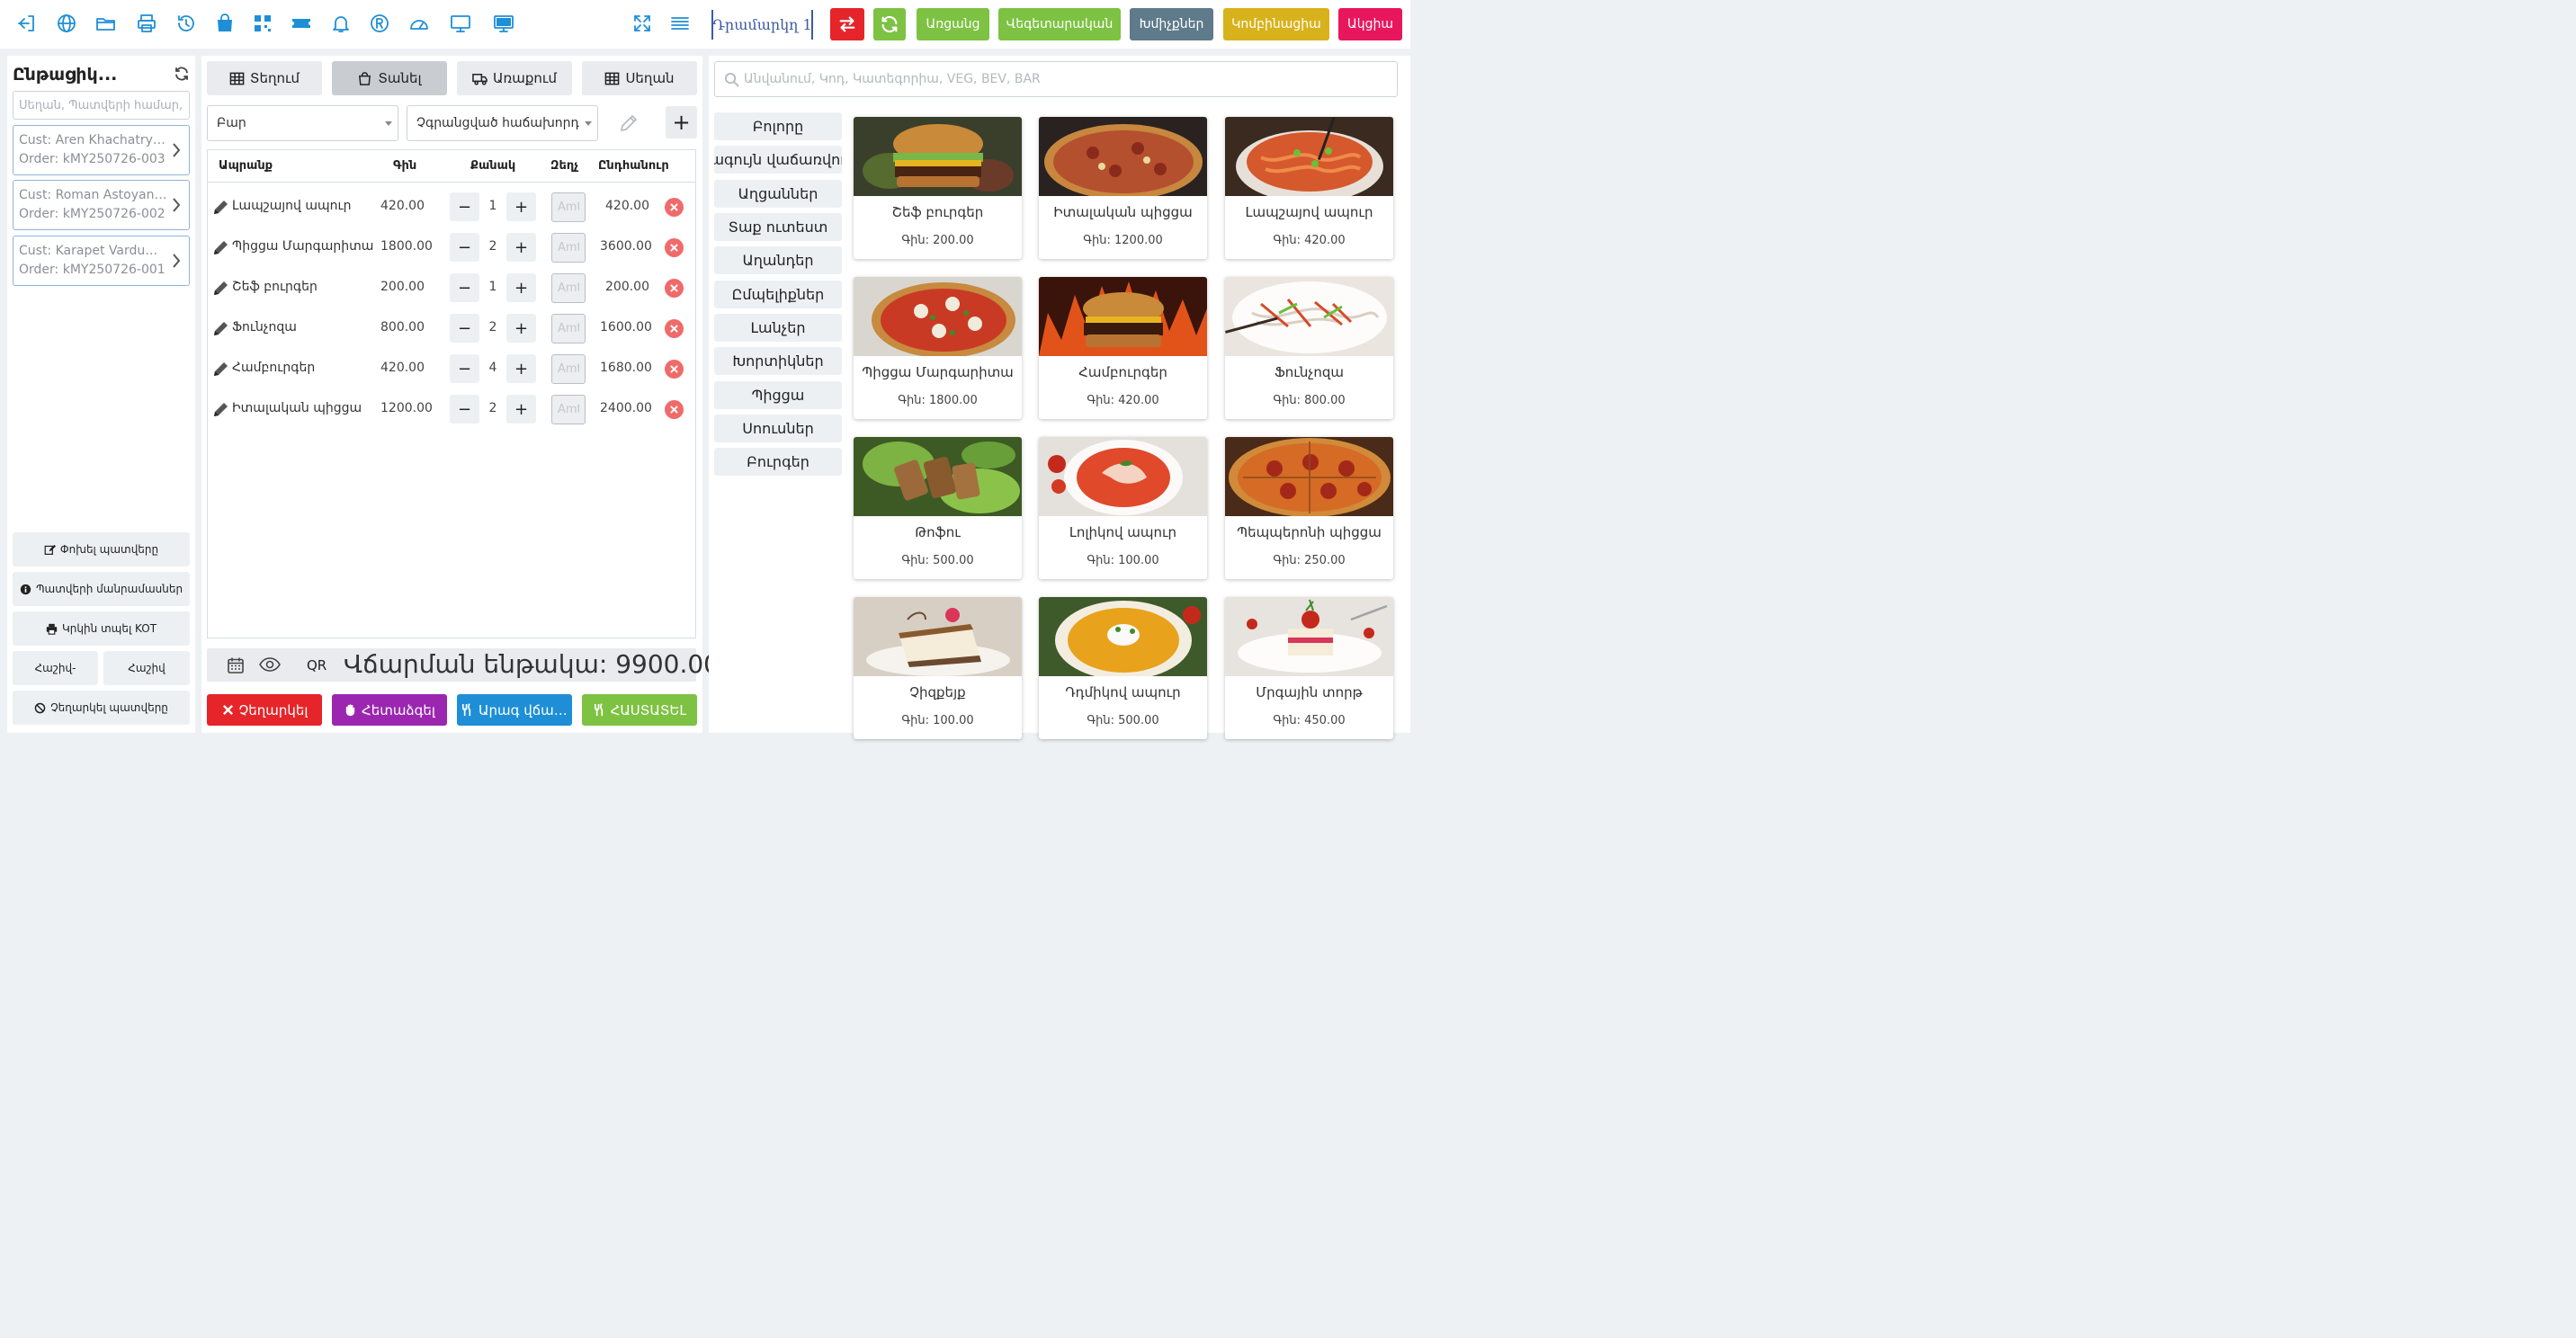 Image resolution: width=2576 pixels, height=1338 pixels. I want to click on tab-dine-in: Տեղում, so click(264, 78).